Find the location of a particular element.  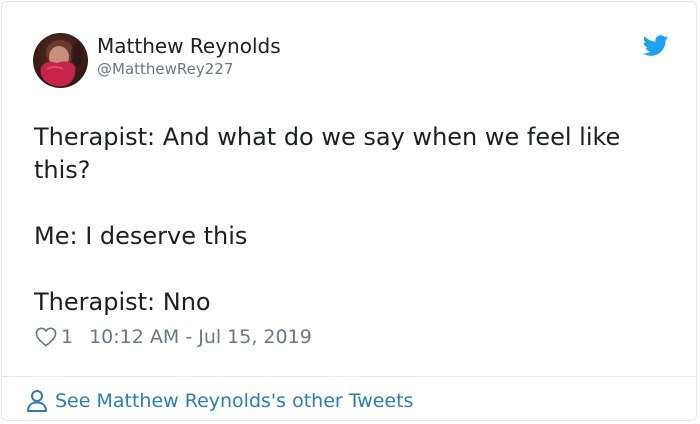

profile-photo-icon is located at coordinates (61, 63).